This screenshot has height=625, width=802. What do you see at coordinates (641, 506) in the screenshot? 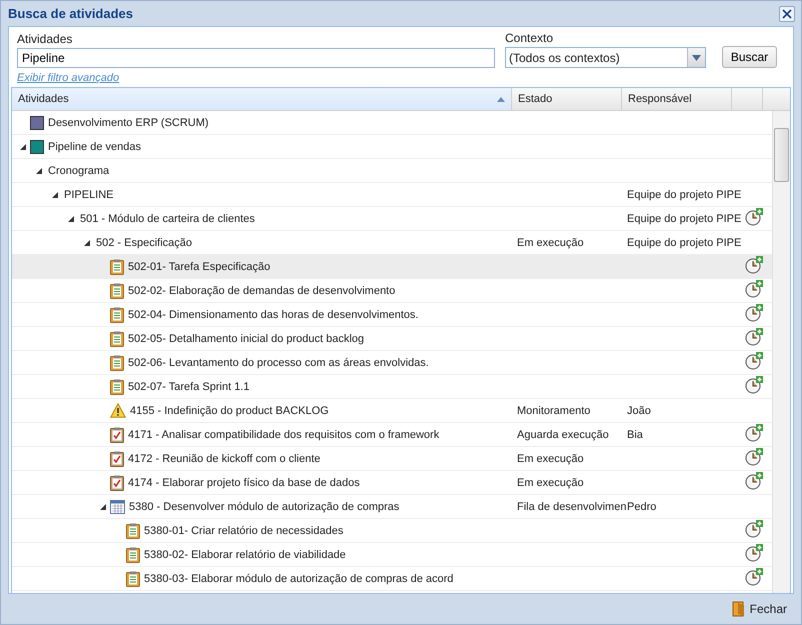
I see `responsible-text: Pedro` at bounding box center [641, 506].